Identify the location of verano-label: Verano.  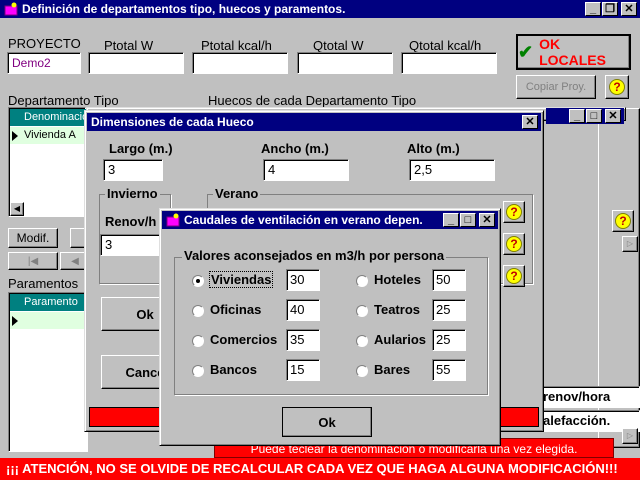
(237, 193).